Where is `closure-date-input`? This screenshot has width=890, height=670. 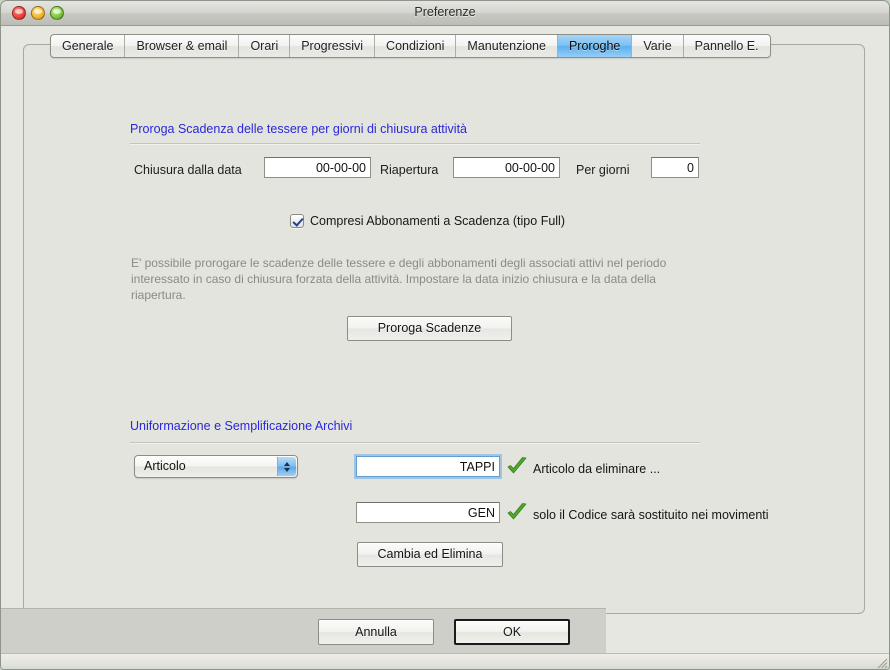 closure-date-input is located at coordinates (317, 167).